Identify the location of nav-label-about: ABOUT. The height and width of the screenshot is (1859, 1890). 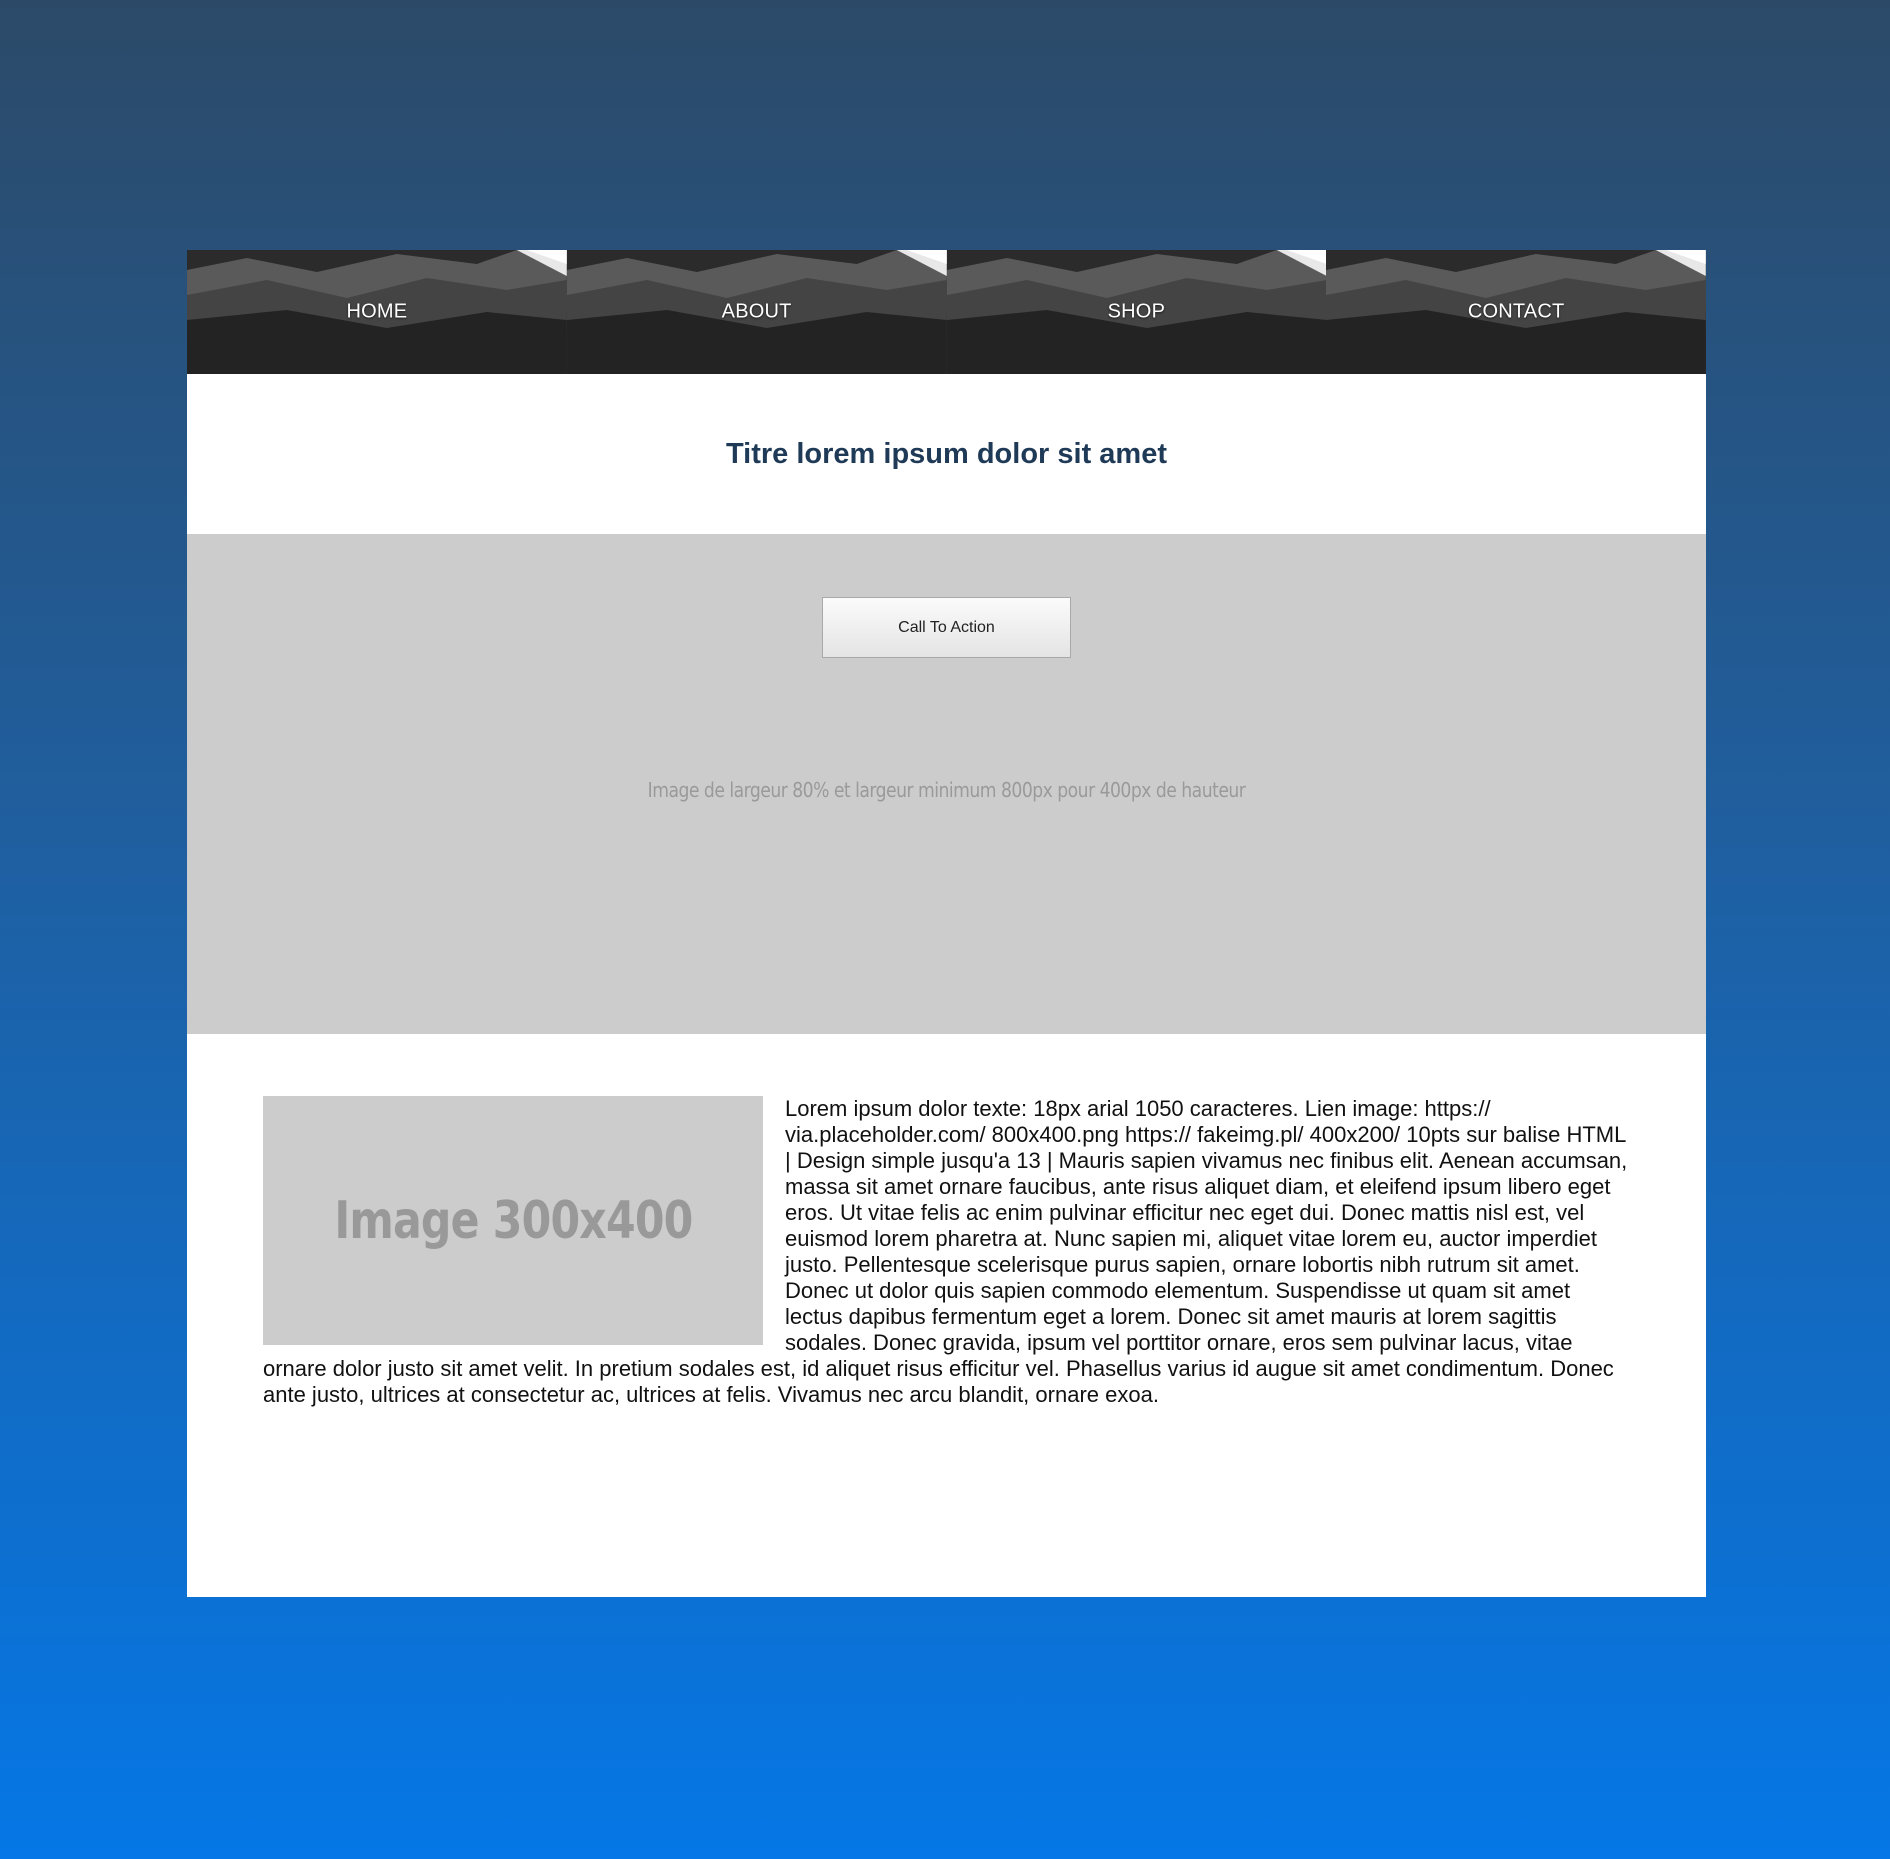
(756, 311).